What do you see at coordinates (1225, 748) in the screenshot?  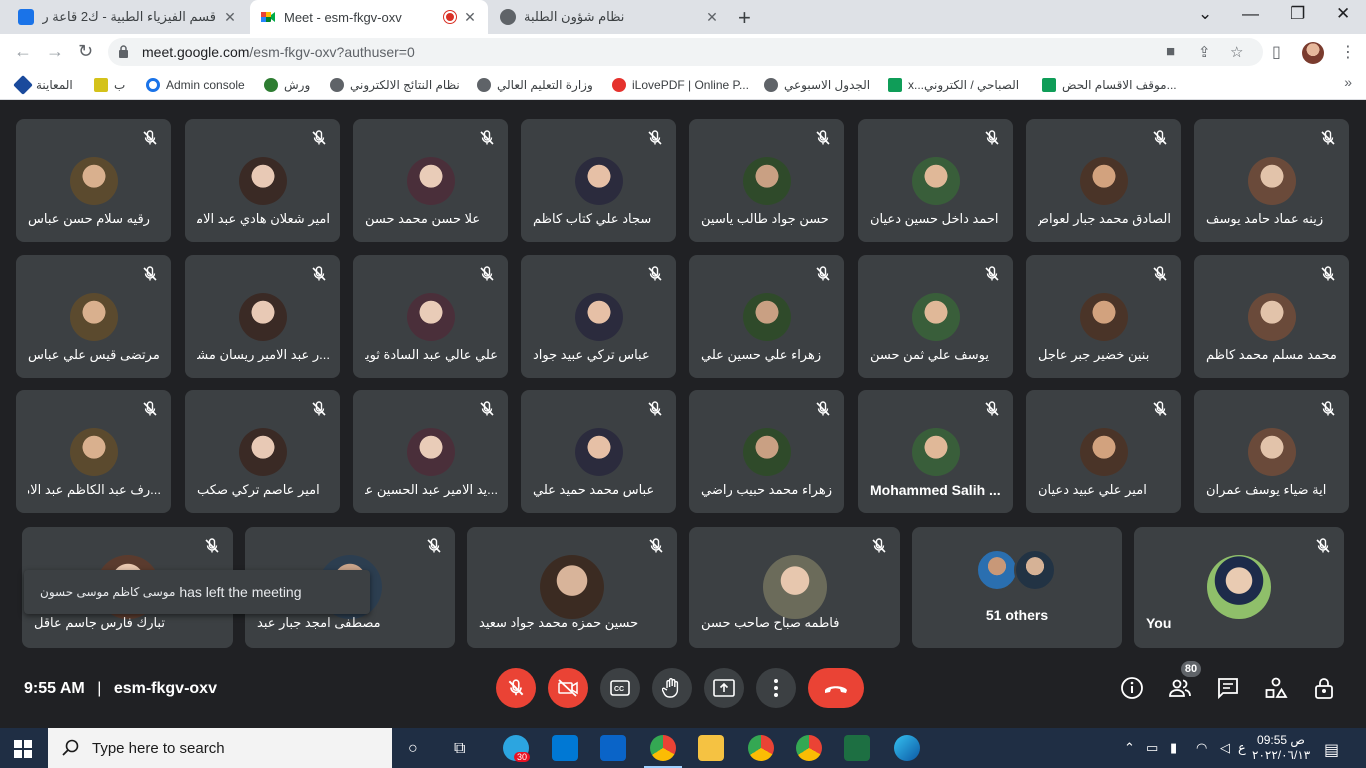 I see `volume-icon: ◁` at bounding box center [1225, 748].